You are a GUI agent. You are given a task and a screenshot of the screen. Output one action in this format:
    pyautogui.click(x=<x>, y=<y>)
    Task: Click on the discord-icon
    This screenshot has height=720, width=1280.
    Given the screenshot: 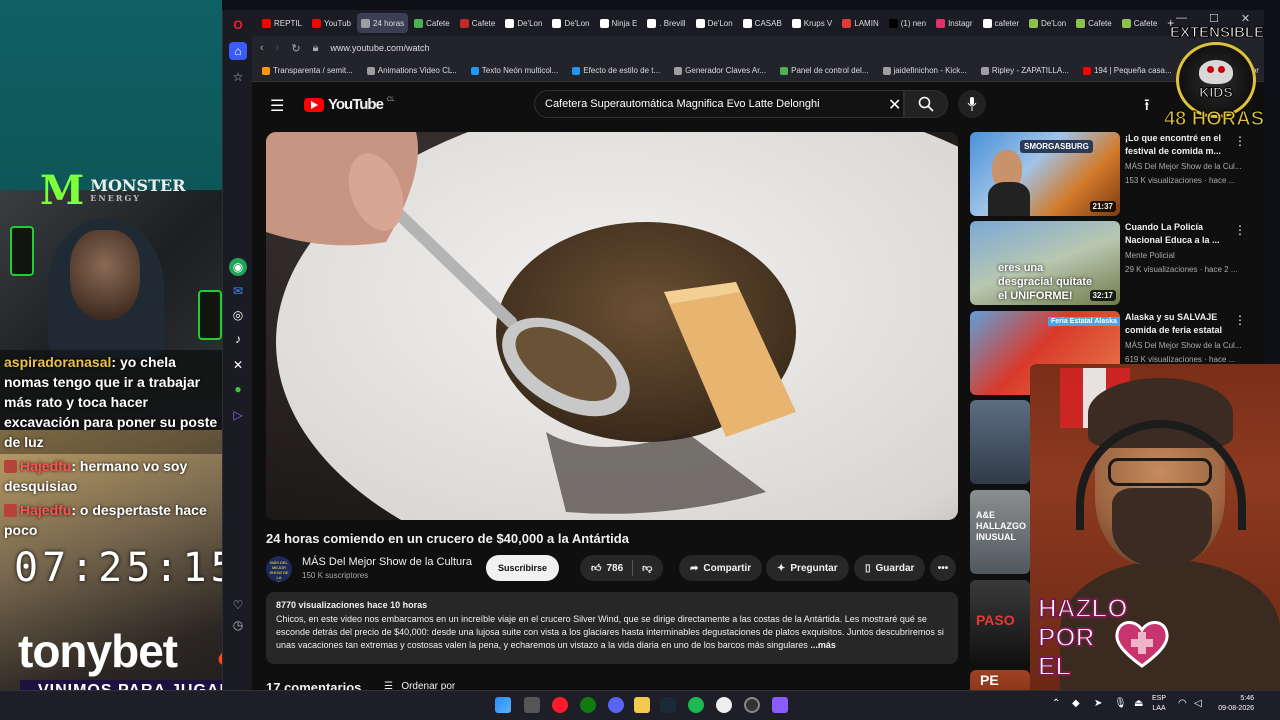 What is the action you would take?
    pyautogui.click(x=616, y=705)
    